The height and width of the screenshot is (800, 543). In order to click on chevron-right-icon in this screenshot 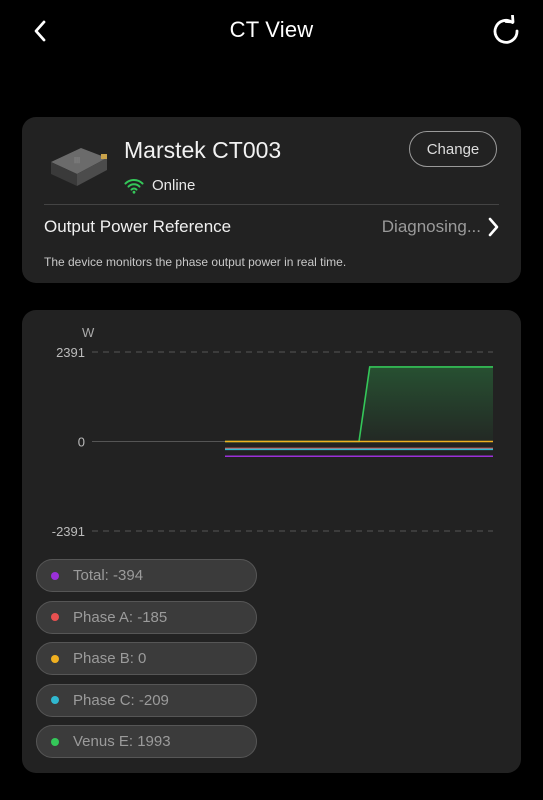, I will do `click(493, 227)`.